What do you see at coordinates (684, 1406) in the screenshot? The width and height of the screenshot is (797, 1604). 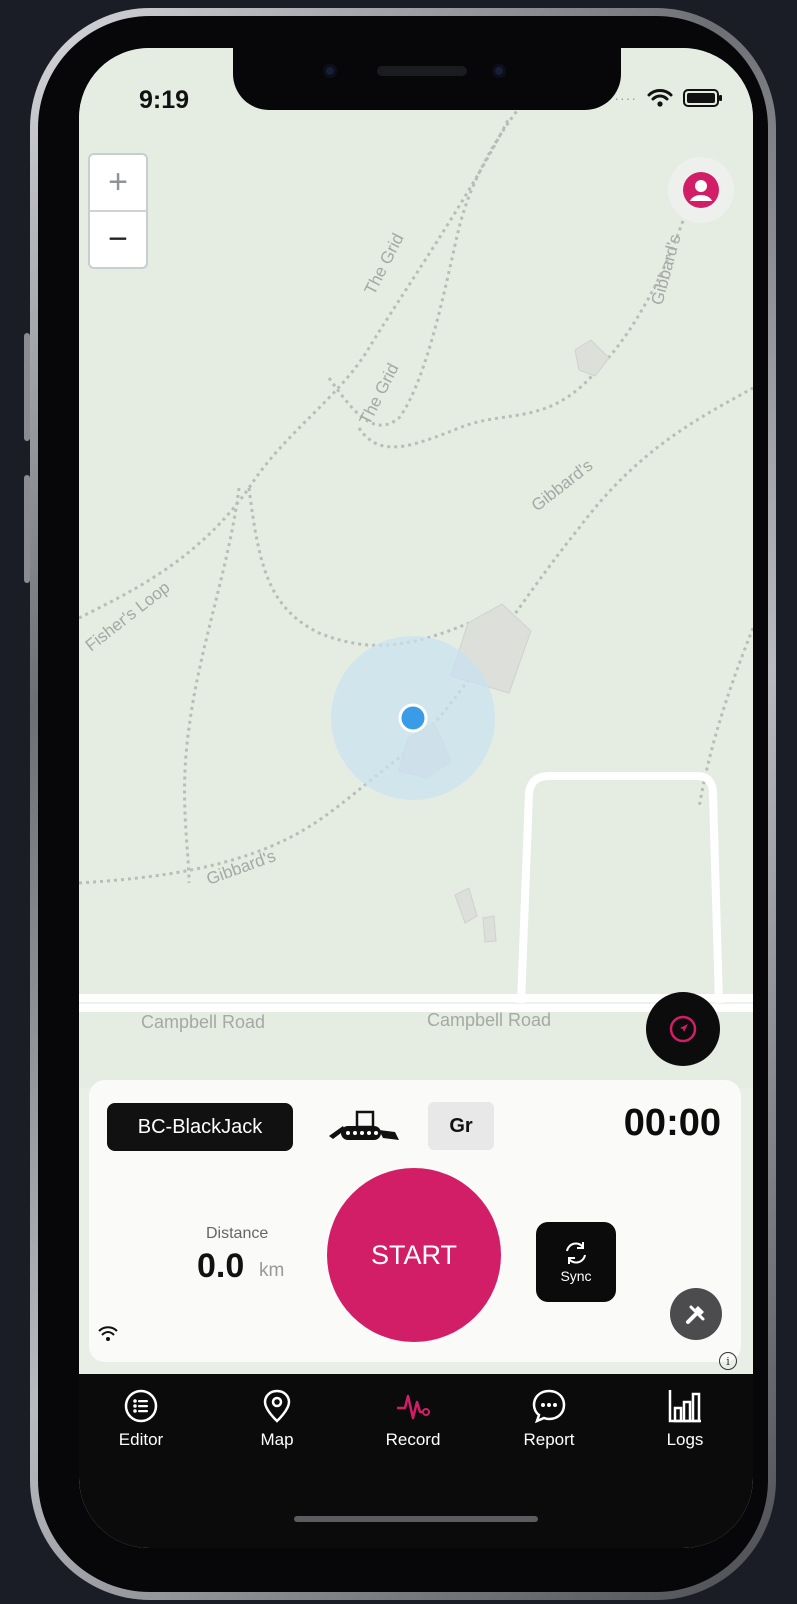 I see `bar-chart-icon` at bounding box center [684, 1406].